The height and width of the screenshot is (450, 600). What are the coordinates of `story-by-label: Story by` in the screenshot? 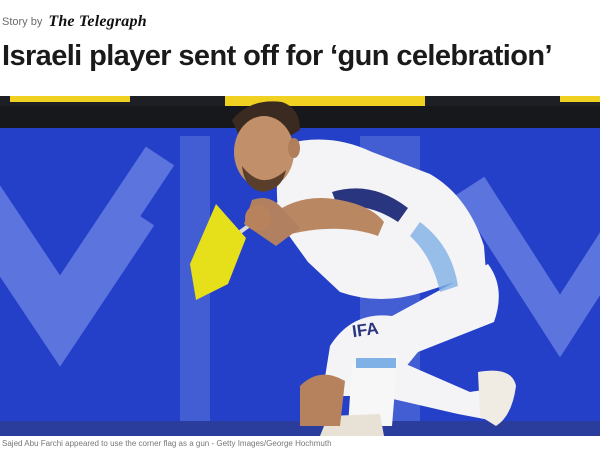 It's located at (22, 22).